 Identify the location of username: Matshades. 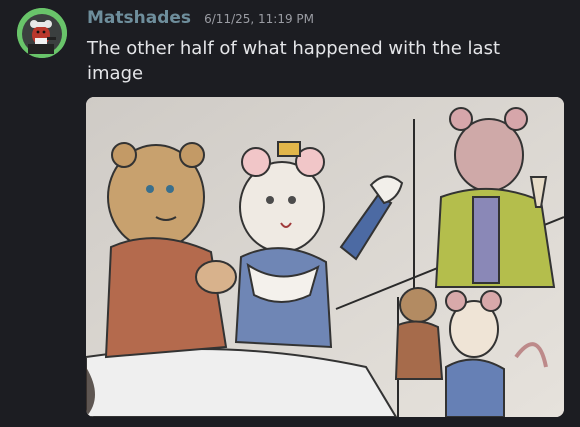
(139, 18).